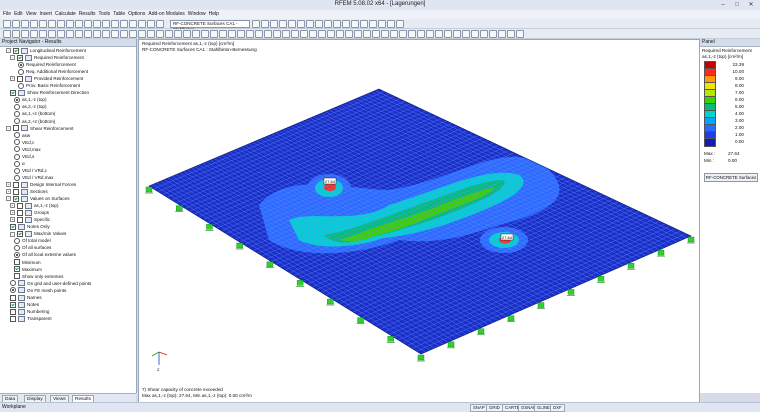 The height and width of the screenshot is (412, 760). I want to click on navigator-item: Required Reinforcement, so click(47, 64).